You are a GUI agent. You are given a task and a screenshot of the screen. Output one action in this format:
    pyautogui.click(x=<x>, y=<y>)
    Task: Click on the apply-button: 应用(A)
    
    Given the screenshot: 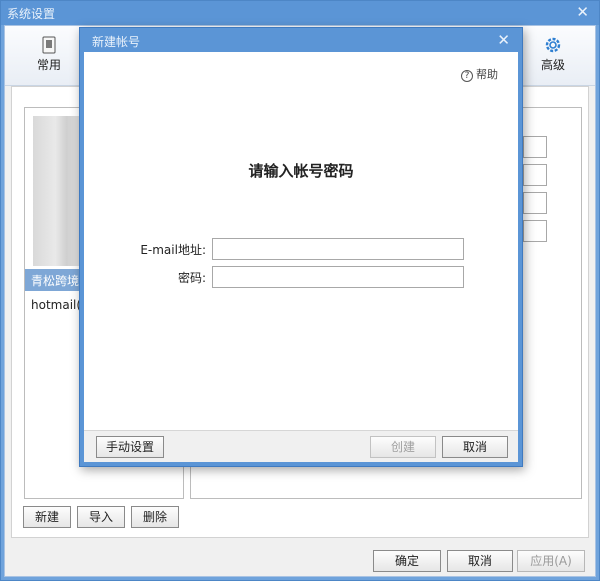 What is the action you would take?
    pyautogui.click(x=551, y=561)
    